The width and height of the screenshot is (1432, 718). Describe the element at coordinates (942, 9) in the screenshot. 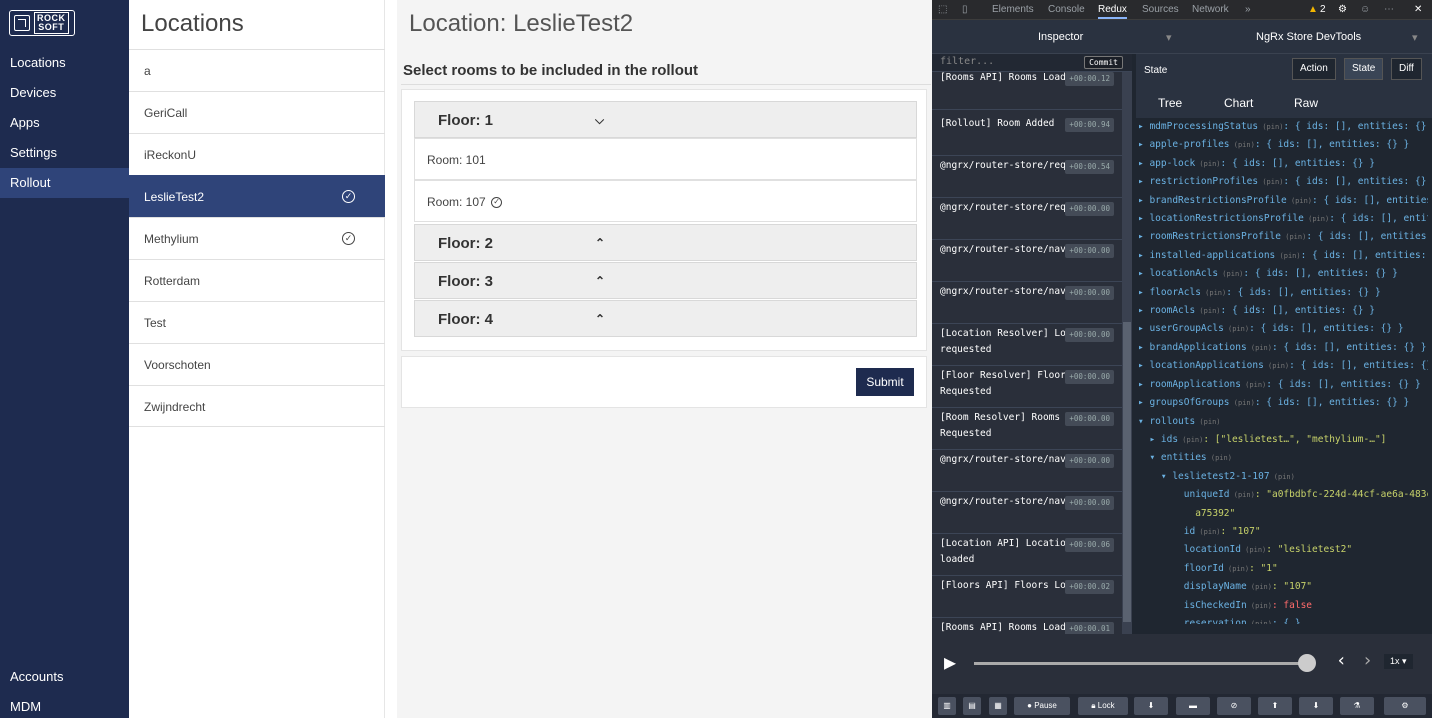

I see `inspect-icon: ⬚` at that location.